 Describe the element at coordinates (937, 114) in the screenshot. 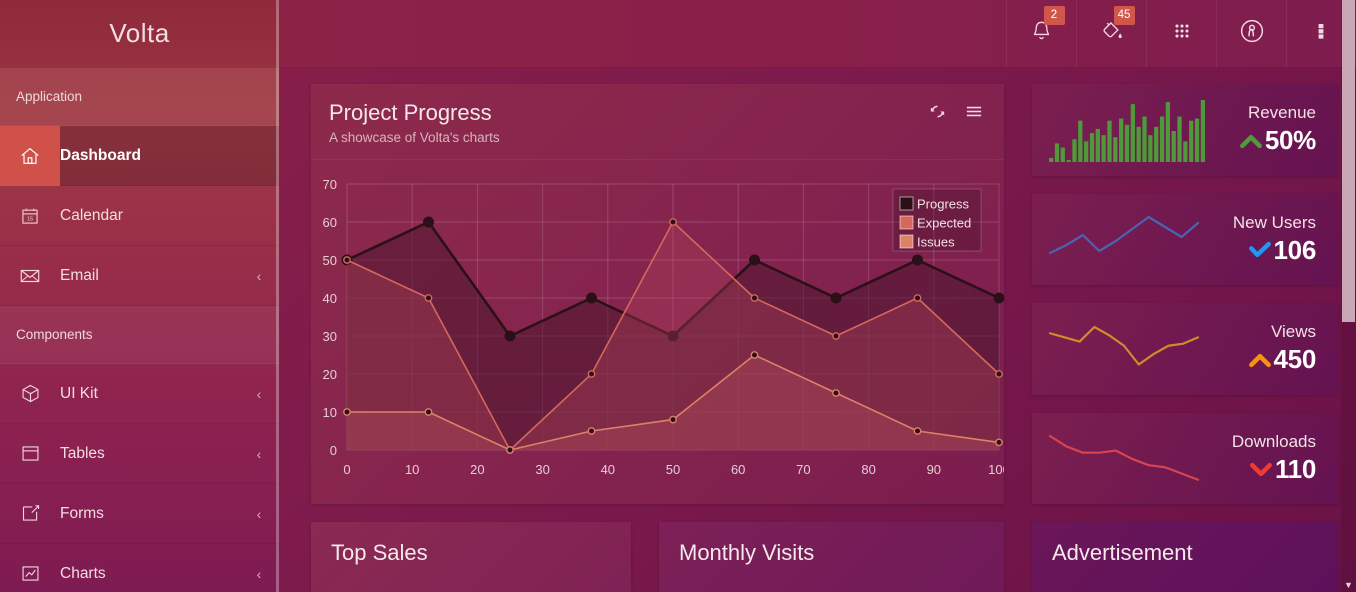

I see `refresh-icon` at that location.